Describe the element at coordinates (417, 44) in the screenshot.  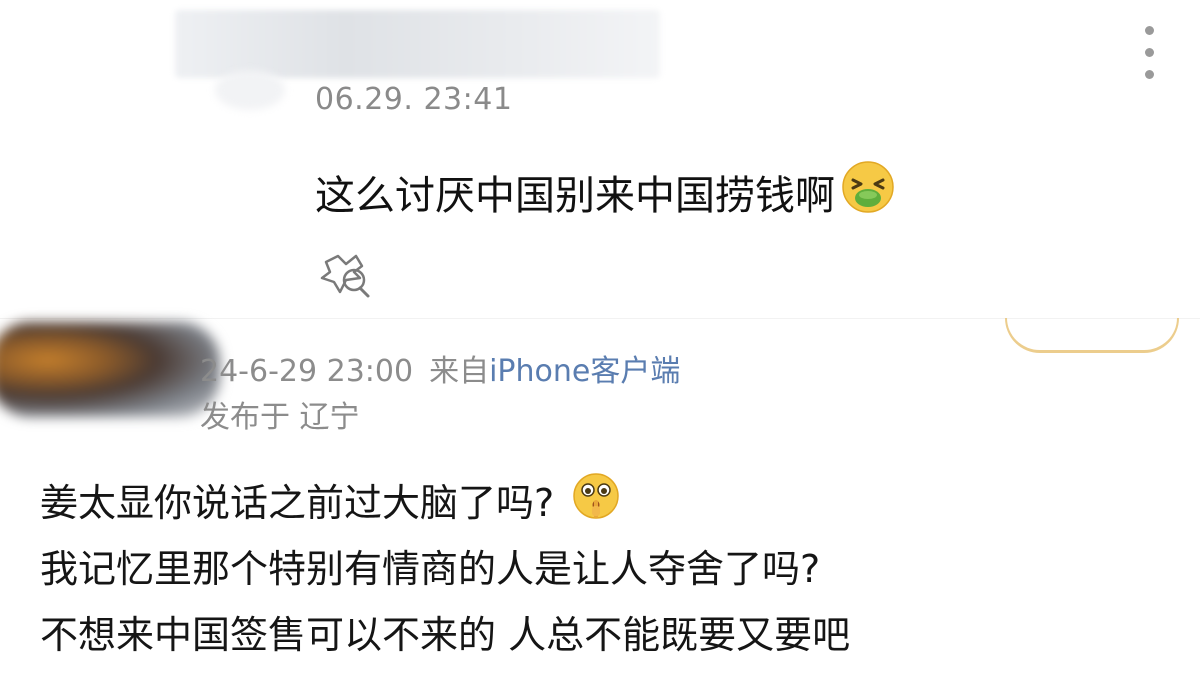
I see `blurred-username` at that location.